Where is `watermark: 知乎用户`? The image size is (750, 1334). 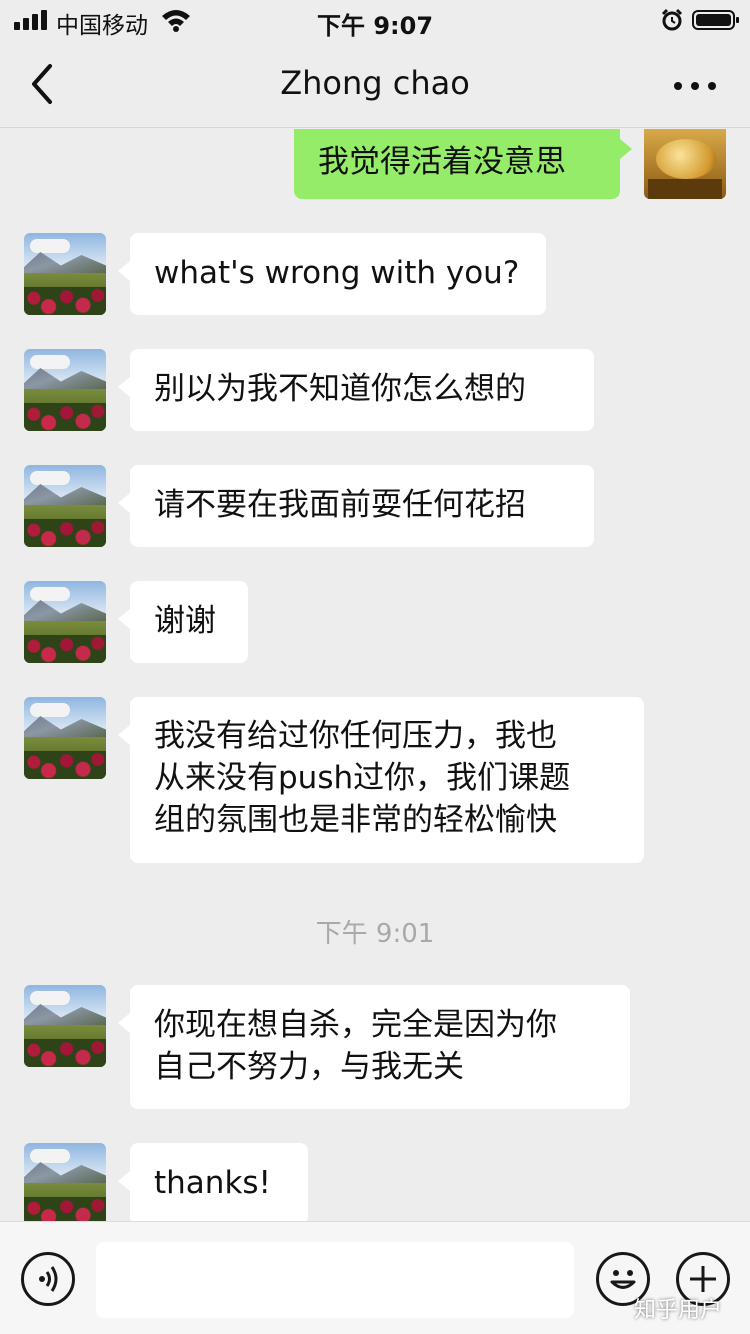
watermark: 知乎用户 is located at coordinates (678, 1310).